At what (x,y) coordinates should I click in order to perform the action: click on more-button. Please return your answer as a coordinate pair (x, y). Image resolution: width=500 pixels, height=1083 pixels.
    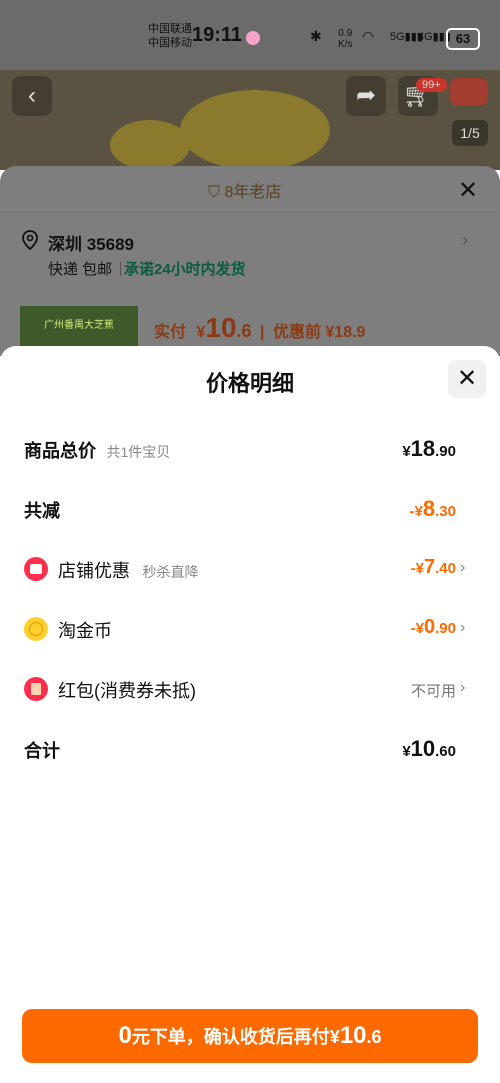
    Looking at the image, I should click on (469, 92).